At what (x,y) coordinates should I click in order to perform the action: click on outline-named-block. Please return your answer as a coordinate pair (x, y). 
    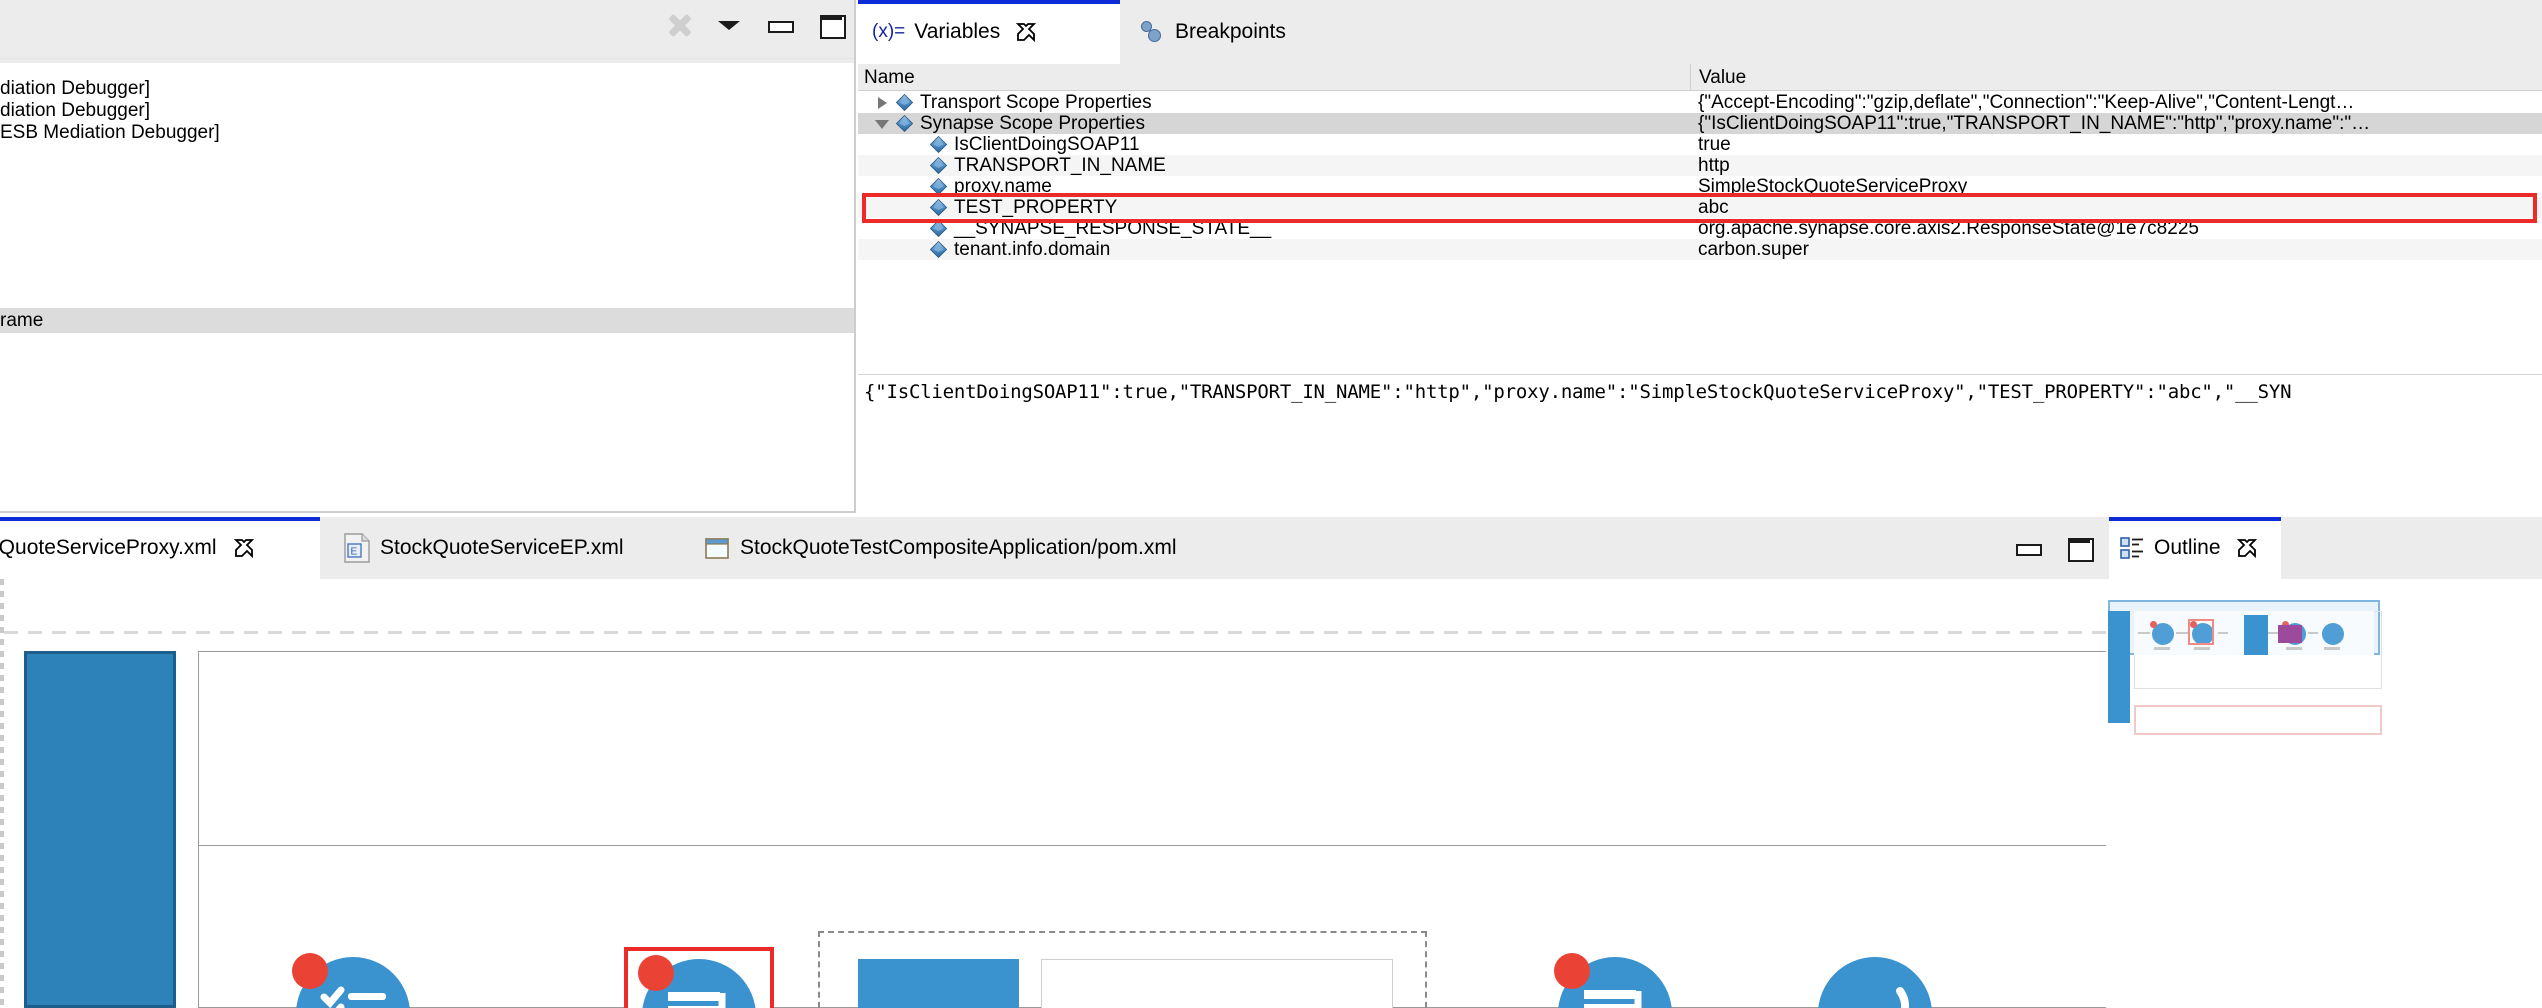
    Looking at the image, I should click on (2290, 634).